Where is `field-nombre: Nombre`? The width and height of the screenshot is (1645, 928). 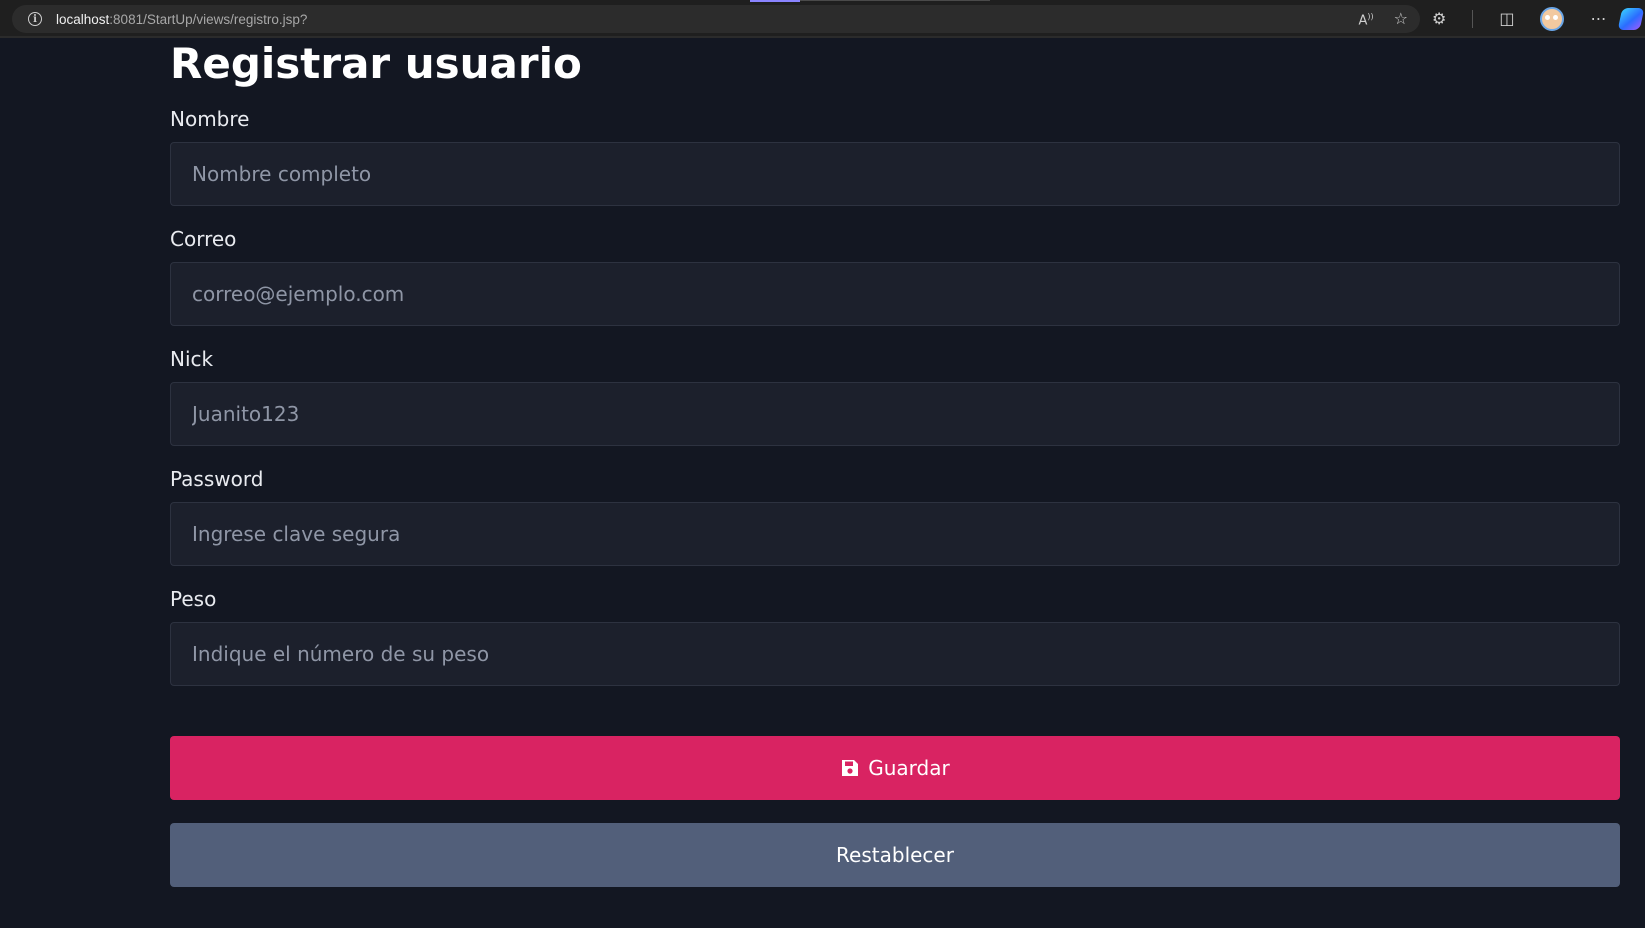 field-nombre: Nombre is located at coordinates (895, 156).